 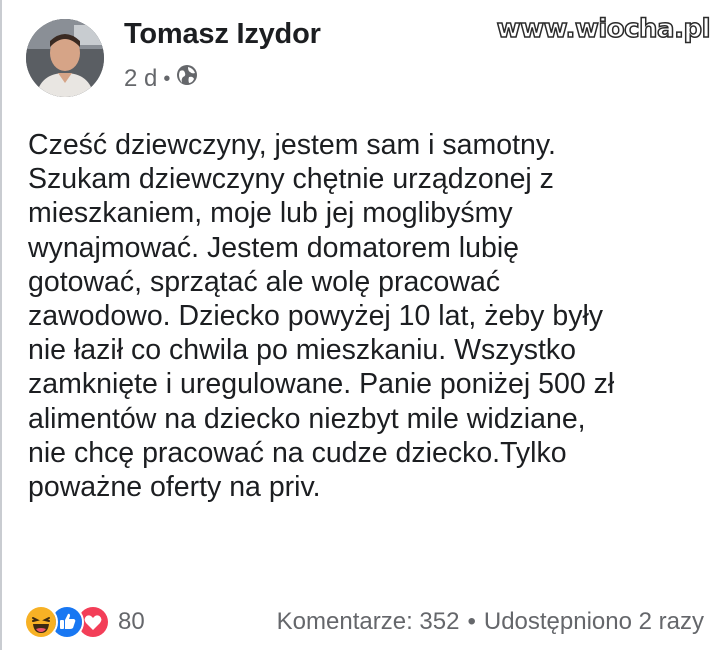 I want to click on watermark: www.wiocha.pl, so click(x=603, y=29).